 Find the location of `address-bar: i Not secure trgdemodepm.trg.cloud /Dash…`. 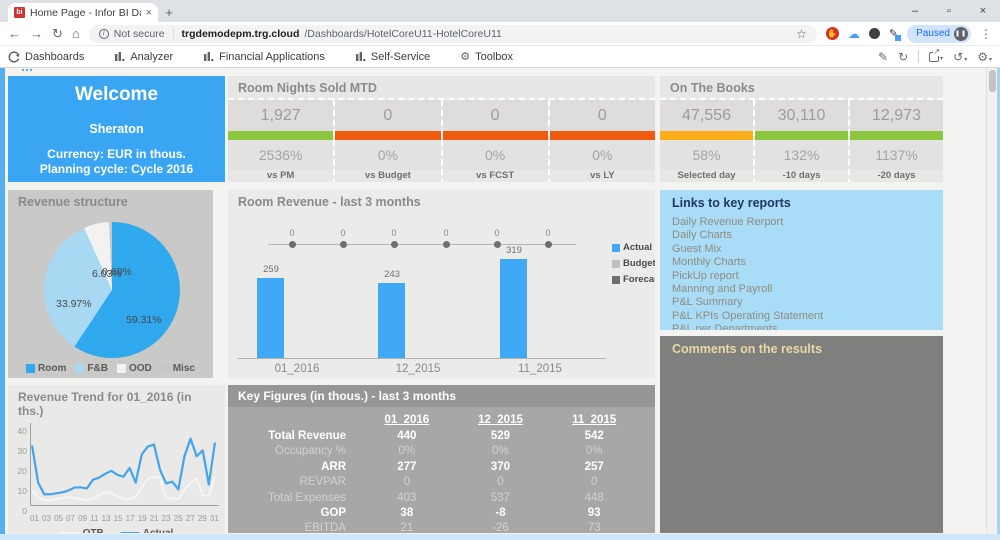

address-bar: i Not secure trgdemodepm.trg.cloud /Dash… is located at coordinates (452, 33).